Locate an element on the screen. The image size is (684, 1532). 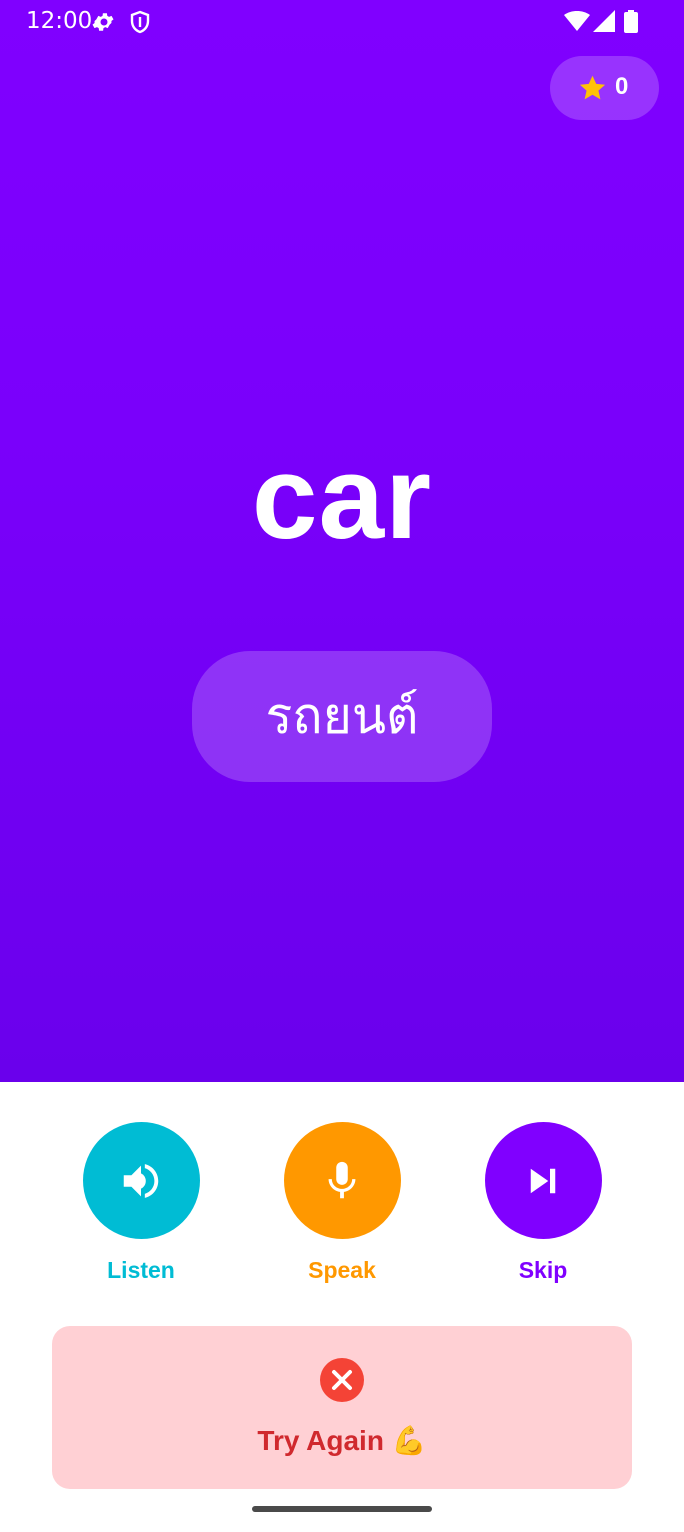
speaker-icon is located at coordinates (141, 1180).